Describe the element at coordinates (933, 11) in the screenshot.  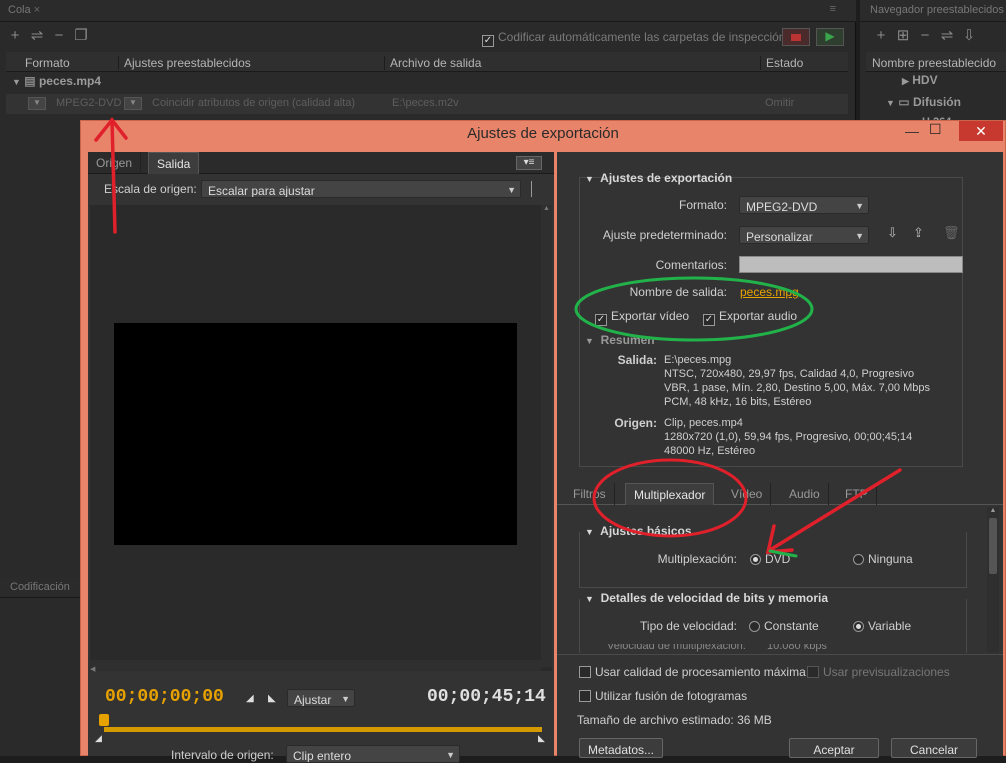
I see `preset-browser-tab: Navegador preestablecidos` at that location.